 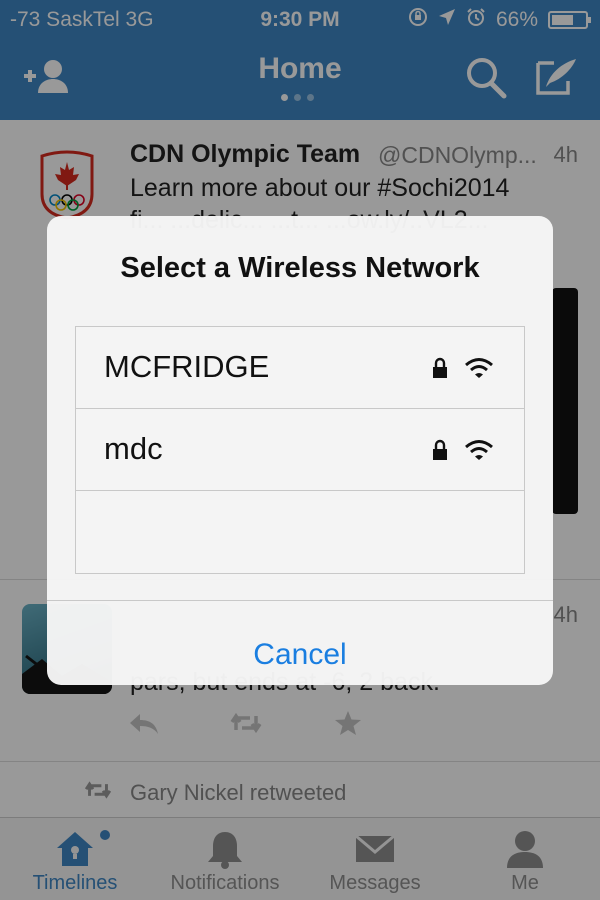 What do you see at coordinates (300, 643) in the screenshot?
I see `cancel-button: Cancel` at bounding box center [300, 643].